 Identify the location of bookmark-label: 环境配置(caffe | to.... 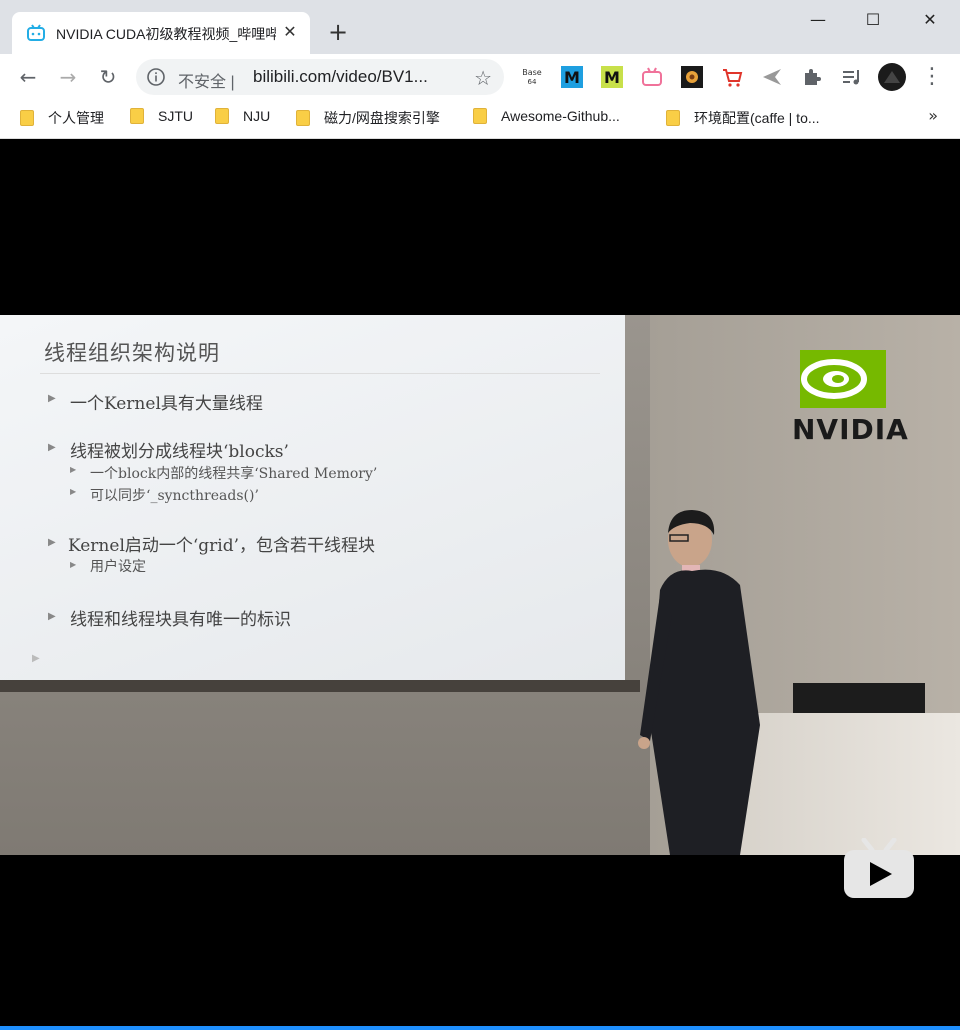
(757, 118).